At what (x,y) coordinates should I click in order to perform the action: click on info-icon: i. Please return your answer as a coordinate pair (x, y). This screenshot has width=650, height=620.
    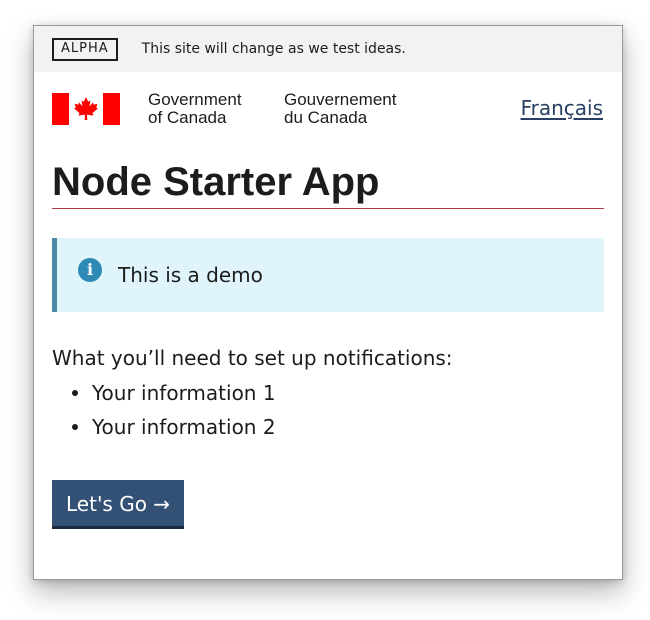
    Looking at the image, I should click on (90, 270).